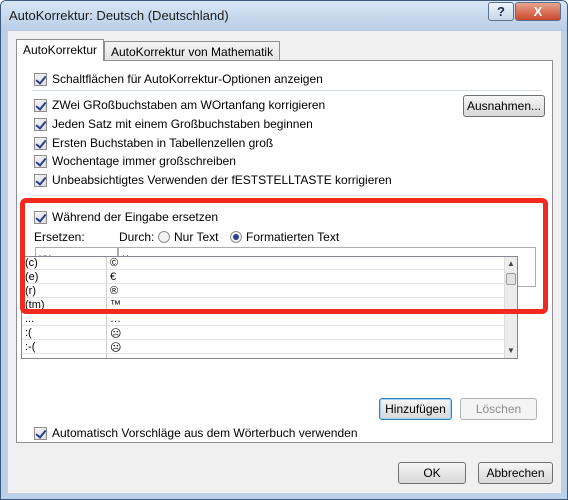 This screenshot has width=568, height=500. I want to click on list-scrollbar: ▲ ▼, so click(510, 307).